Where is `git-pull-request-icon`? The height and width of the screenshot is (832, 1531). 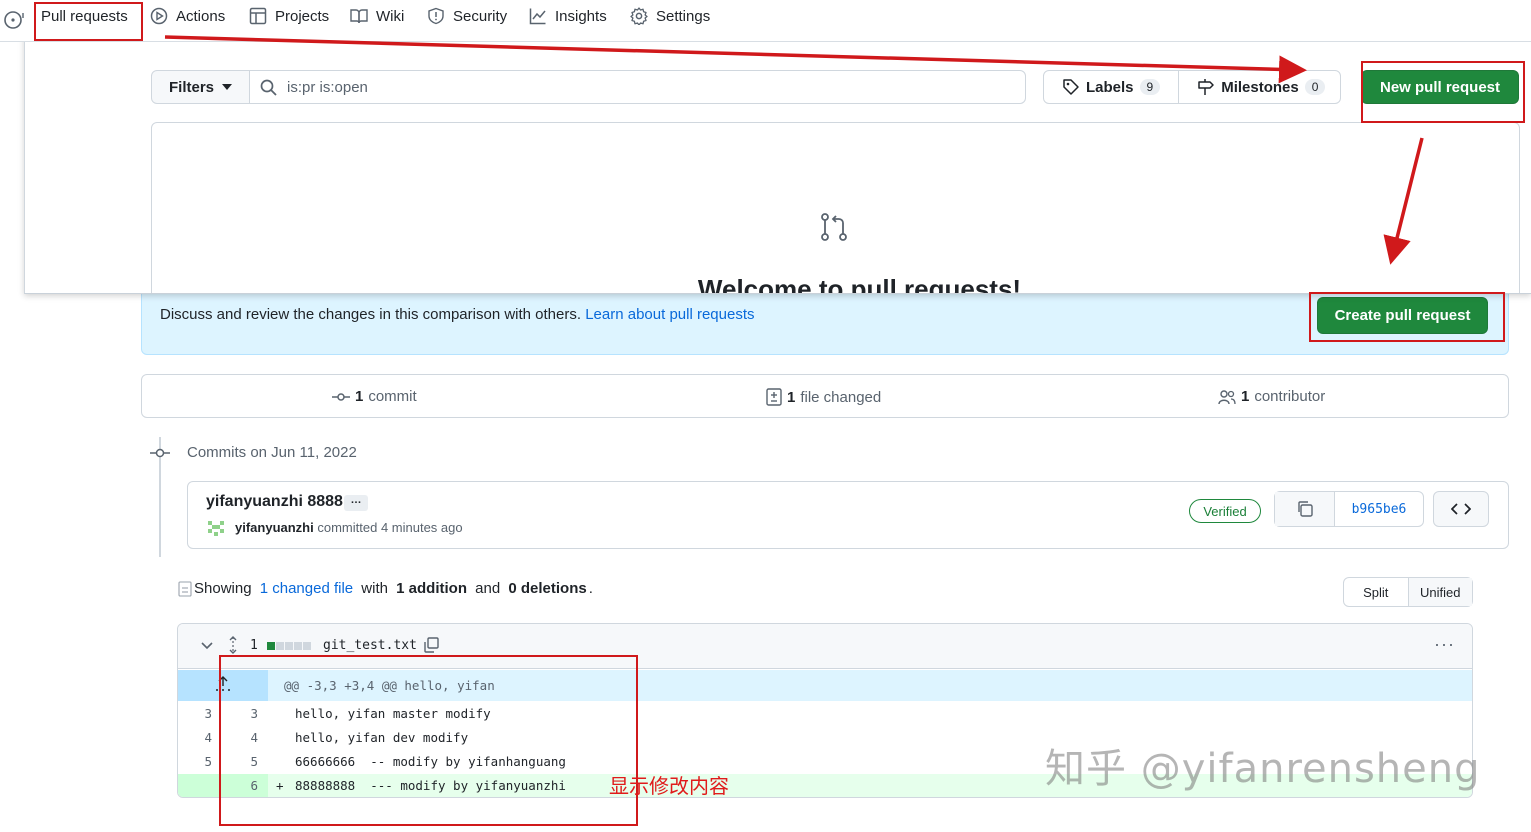 git-pull-request-icon is located at coordinates (834, 227).